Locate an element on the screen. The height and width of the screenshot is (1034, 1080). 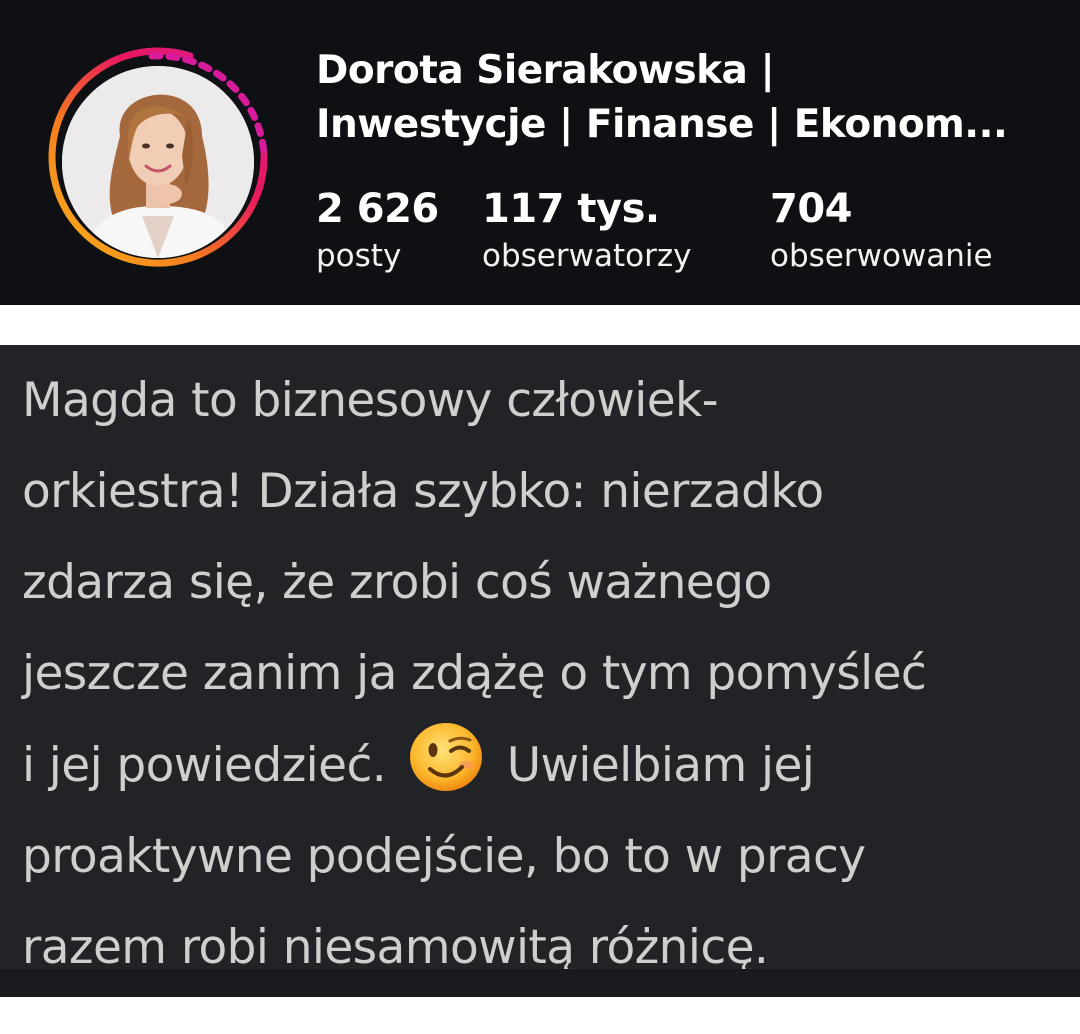
testimonial-line: i jej powiedzieć. Uwielbiam jej is located at coordinates (550, 765).